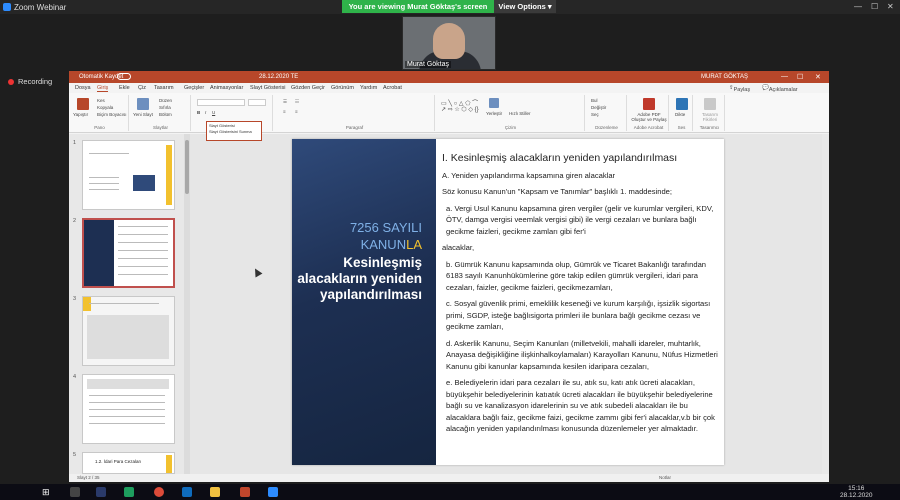  Describe the element at coordinates (75, 143) in the screenshot. I see `thumb-number: 1` at that location.